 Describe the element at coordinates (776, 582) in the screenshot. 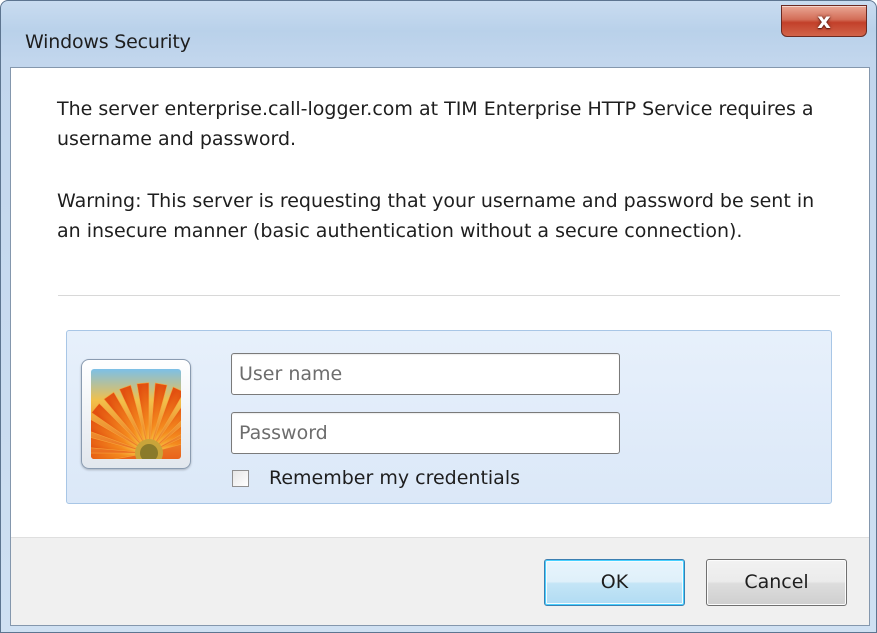

I see `cancel-button: Cancel` at that location.